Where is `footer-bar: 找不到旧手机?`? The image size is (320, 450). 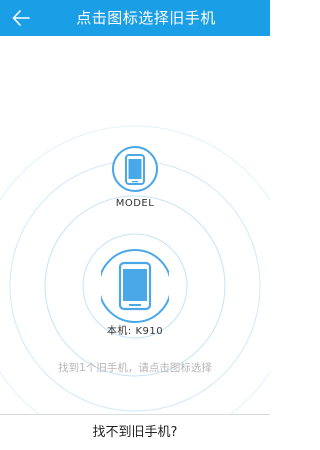 footer-bar: 找不到旧手机? is located at coordinates (135, 432).